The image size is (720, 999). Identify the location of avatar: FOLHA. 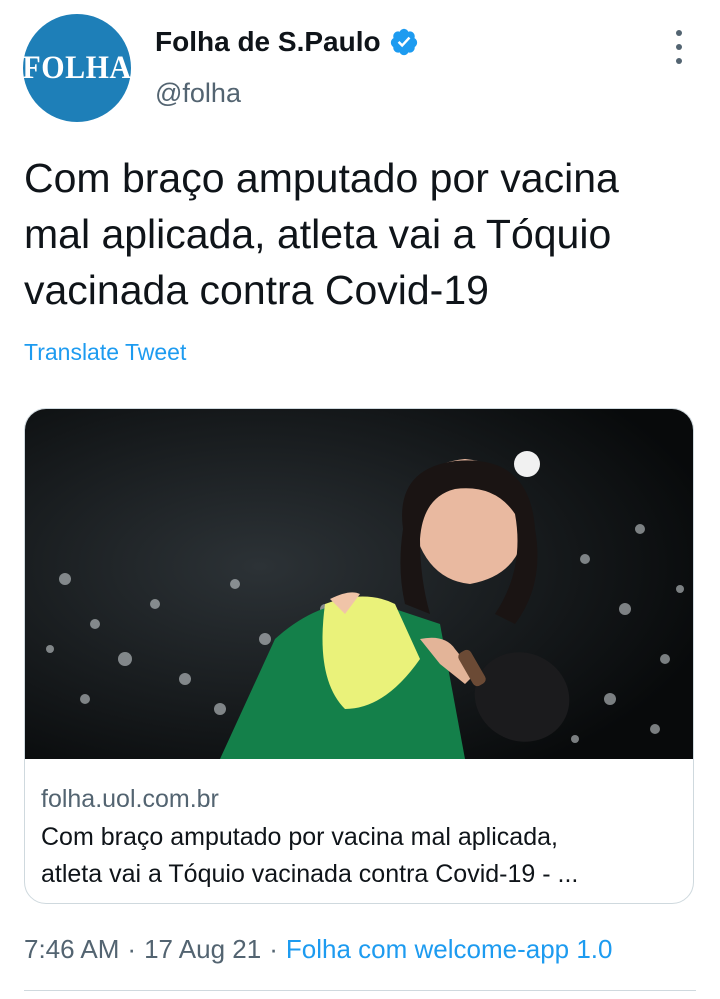
(77, 68).